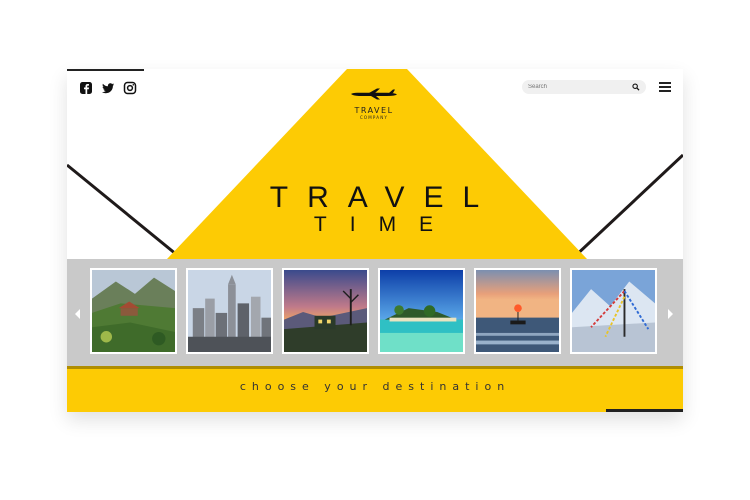  What do you see at coordinates (375, 367) in the screenshot?
I see `band-shadow` at bounding box center [375, 367].